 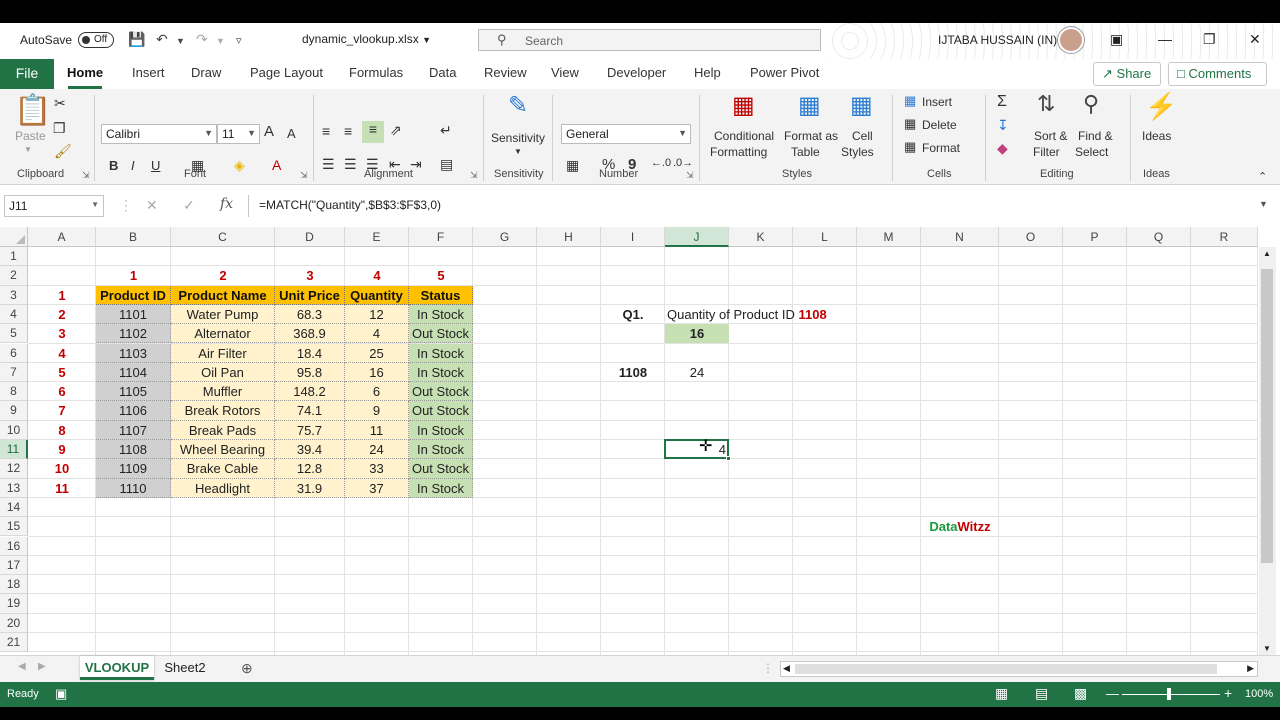 I want to click on cell-styles-icon: ▦, so click(x=861, y=105).